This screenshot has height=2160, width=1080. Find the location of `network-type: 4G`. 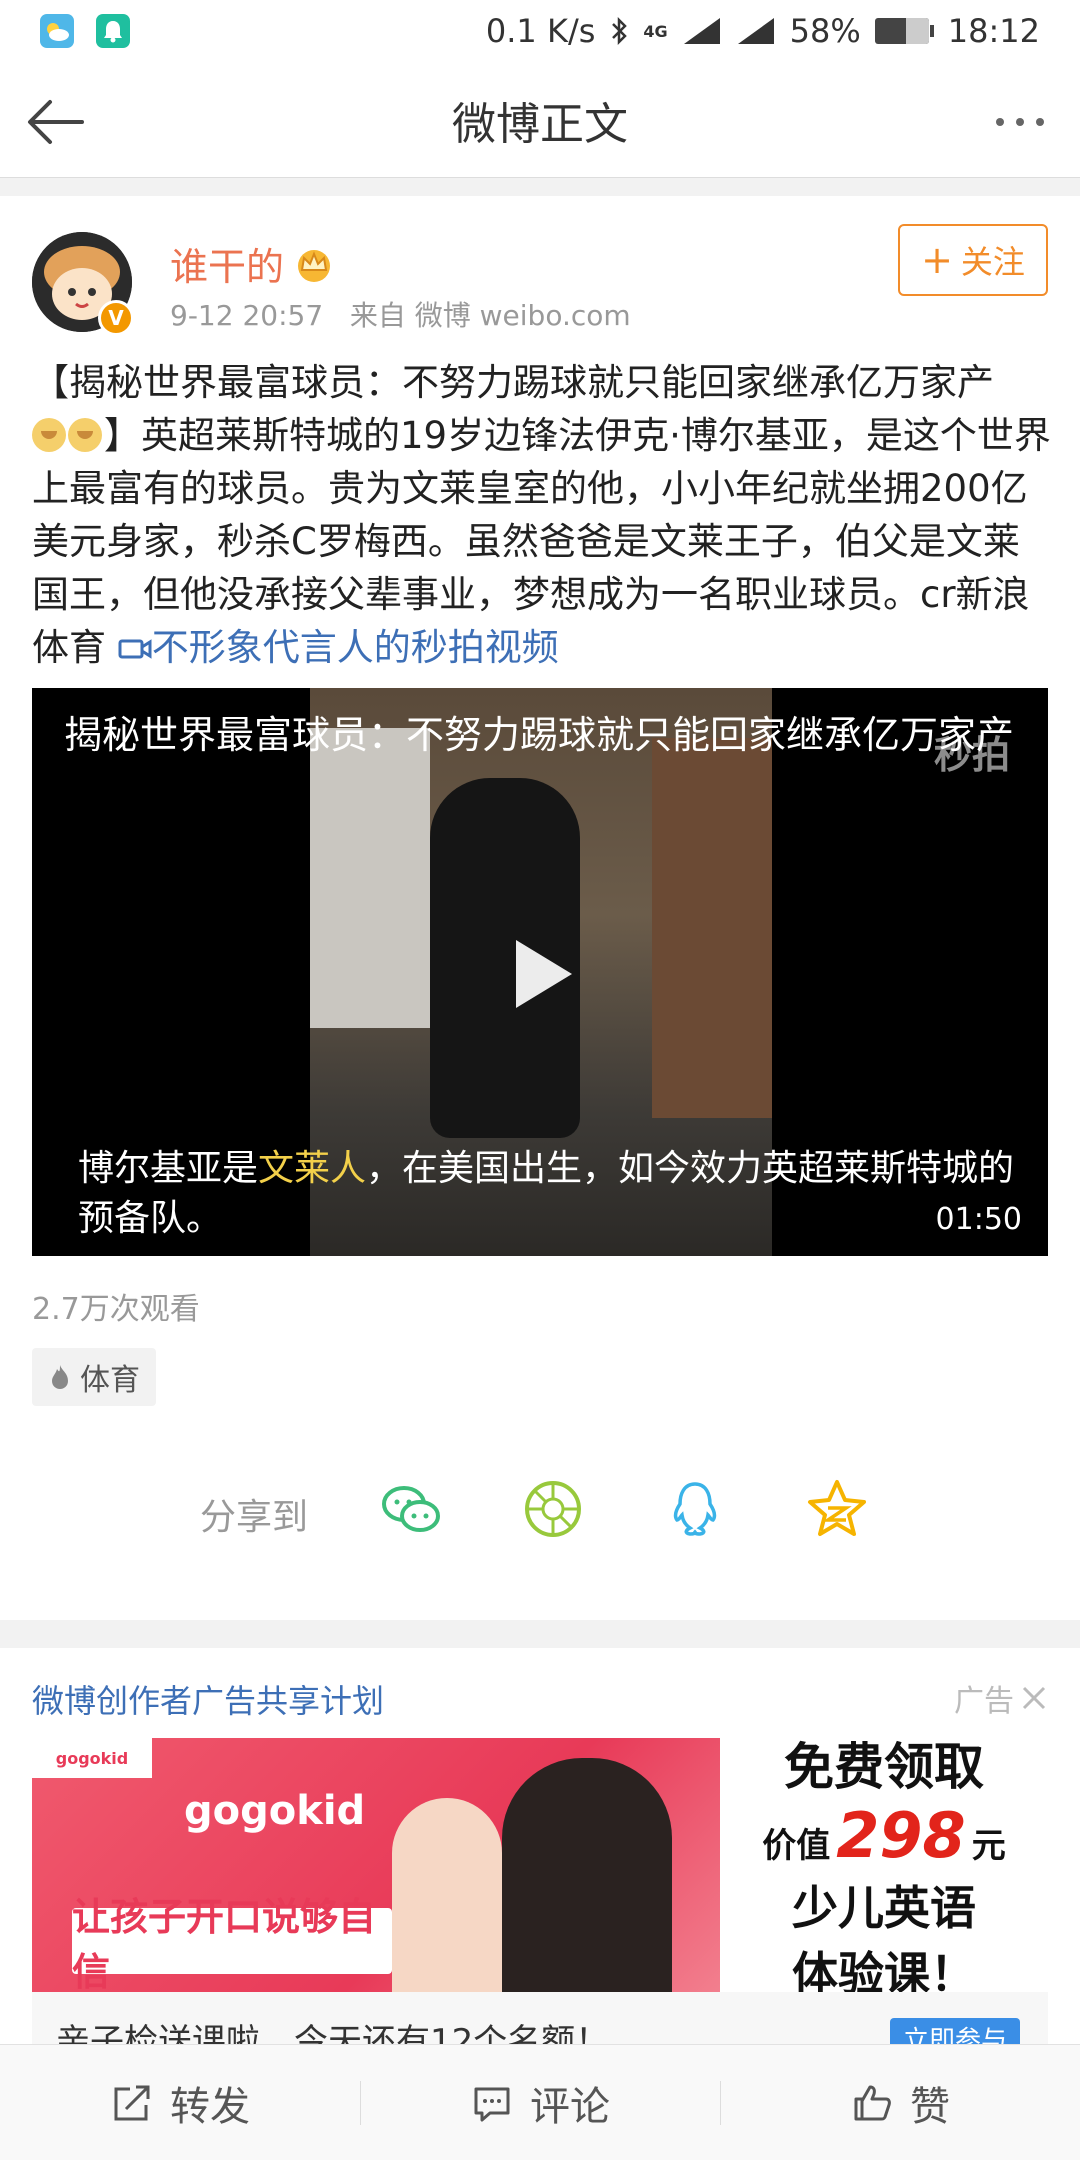

network-type: 4G is located at coordinates (655, 31).